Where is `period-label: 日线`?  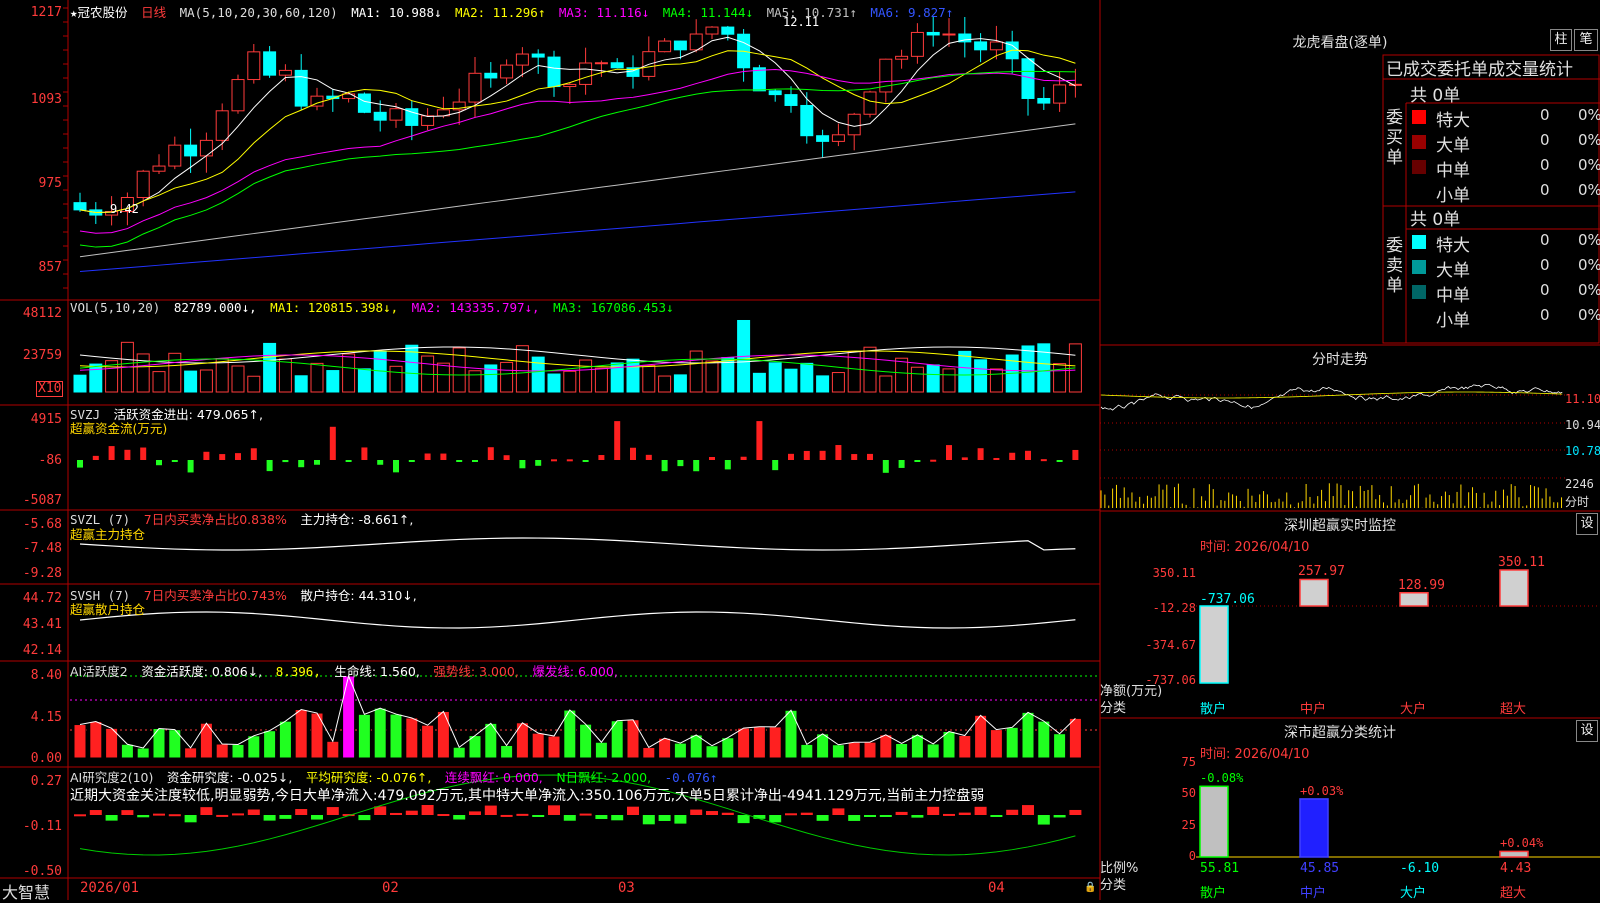
period-label: 日线 is located at coordinates (153, 12).